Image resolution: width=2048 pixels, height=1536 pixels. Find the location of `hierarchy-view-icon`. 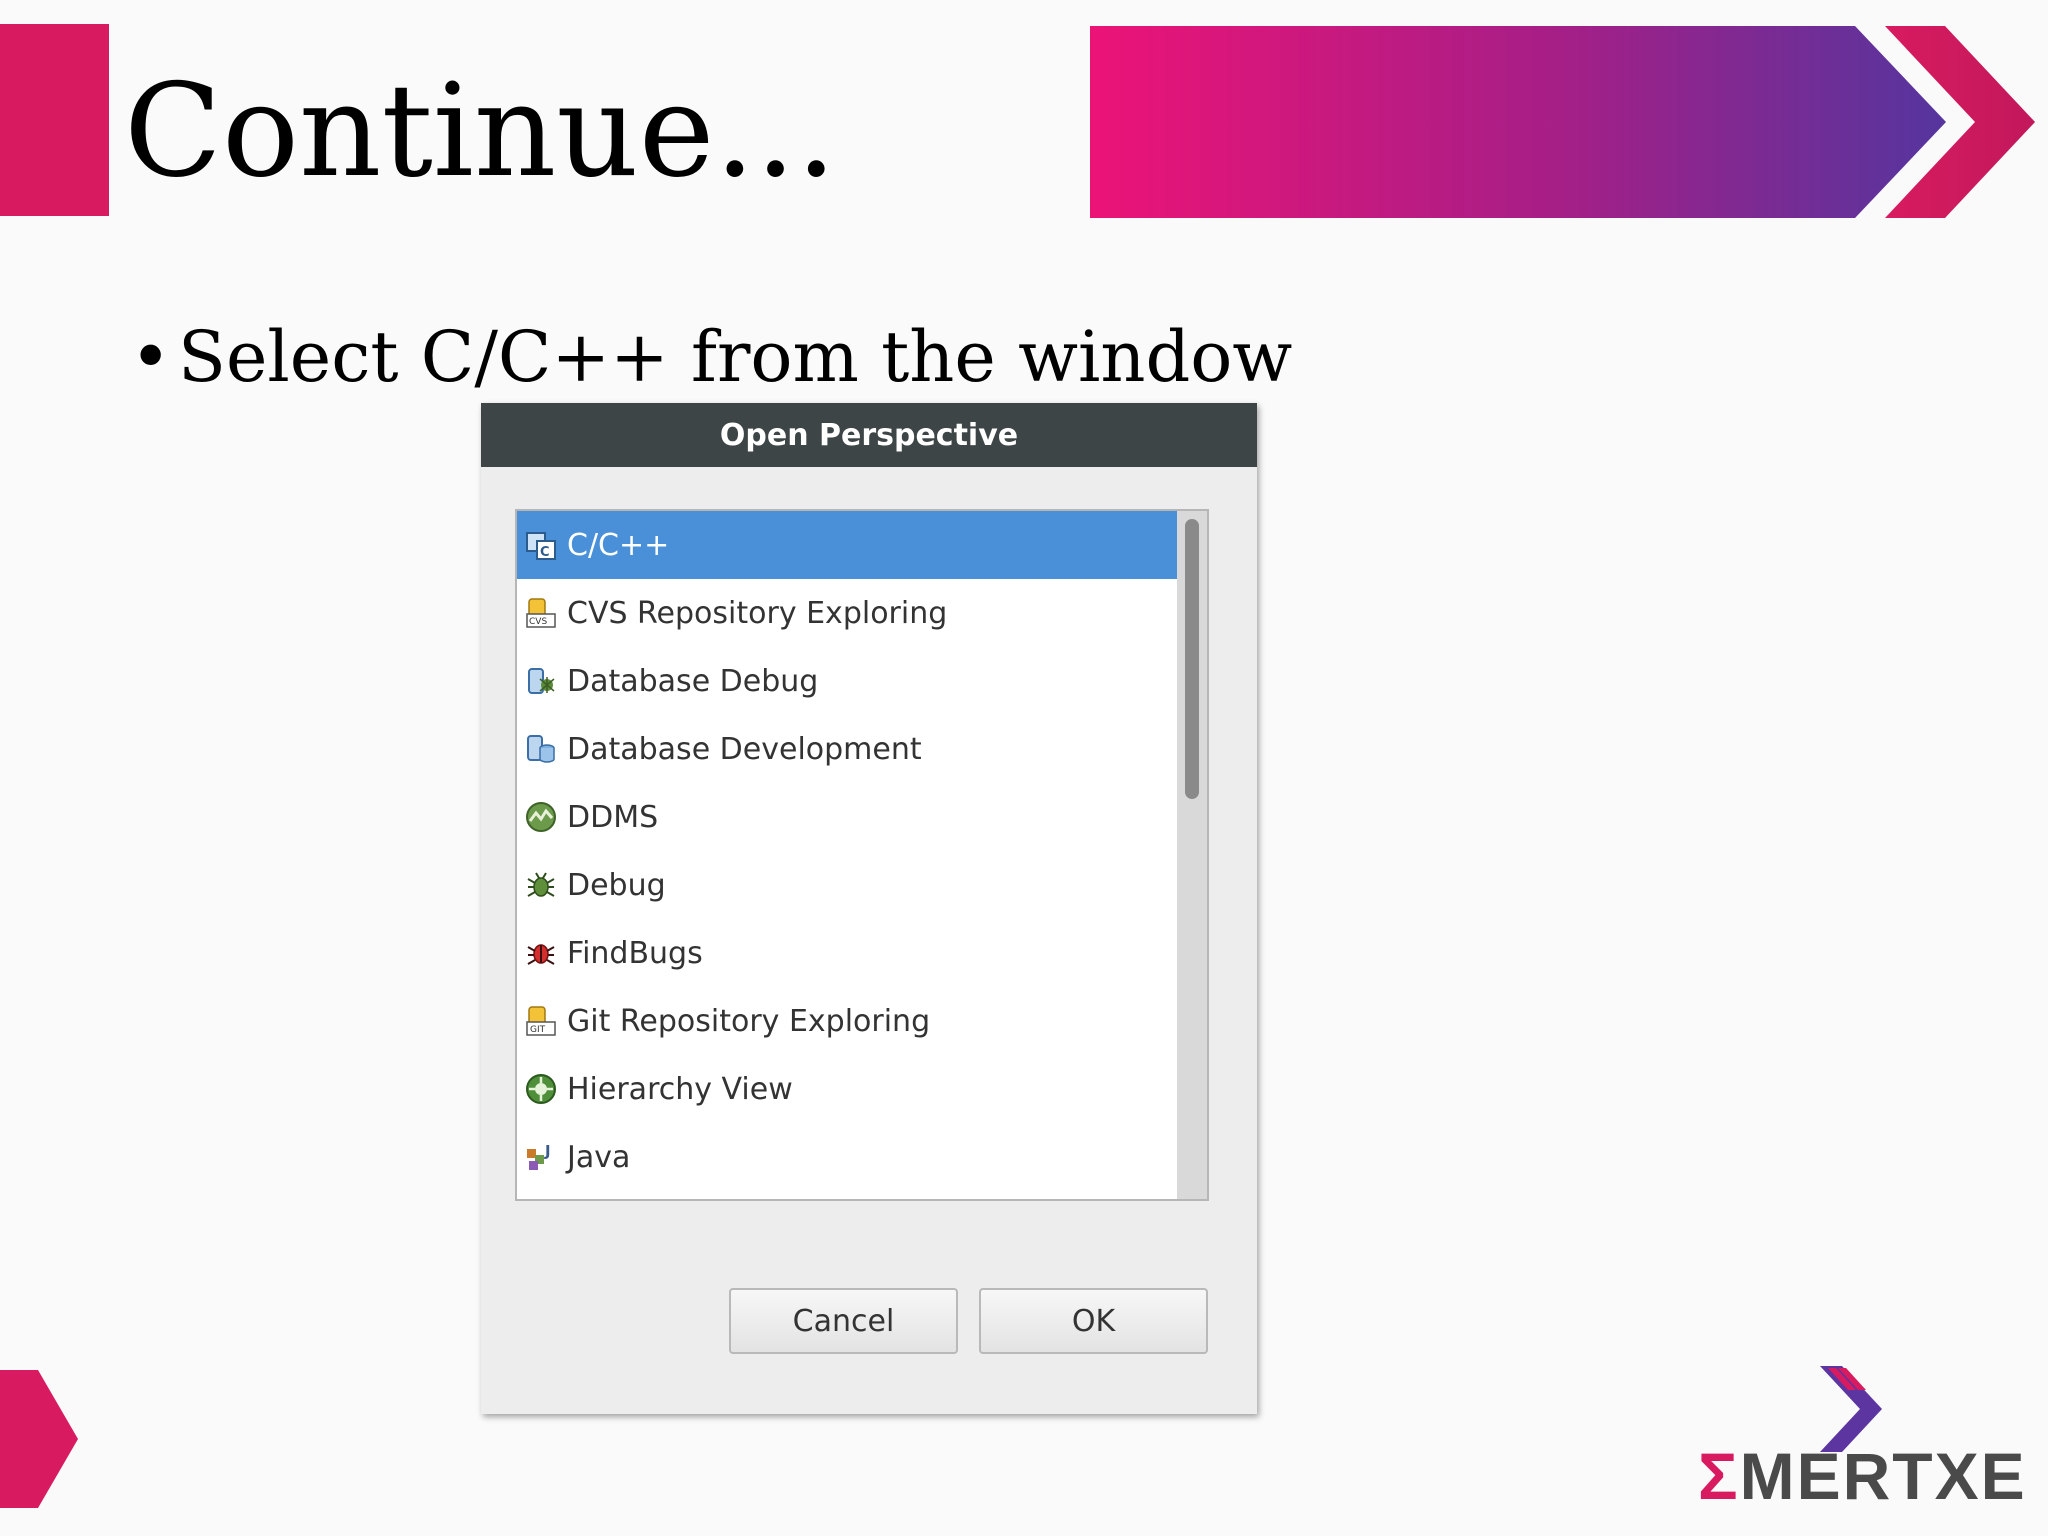

hierarchy-view-icon is located at coordinates (541, 1089).